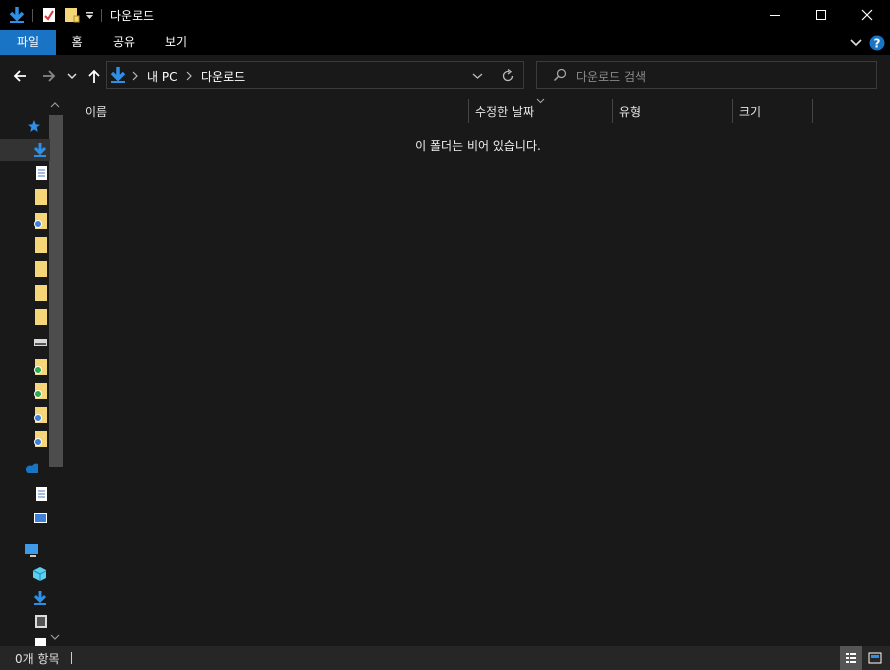  What do you see at coordinates (315, 75) in the screenshot?
I see `address-bar: 내 PC 다운로드` at bounding box center [315, 75].